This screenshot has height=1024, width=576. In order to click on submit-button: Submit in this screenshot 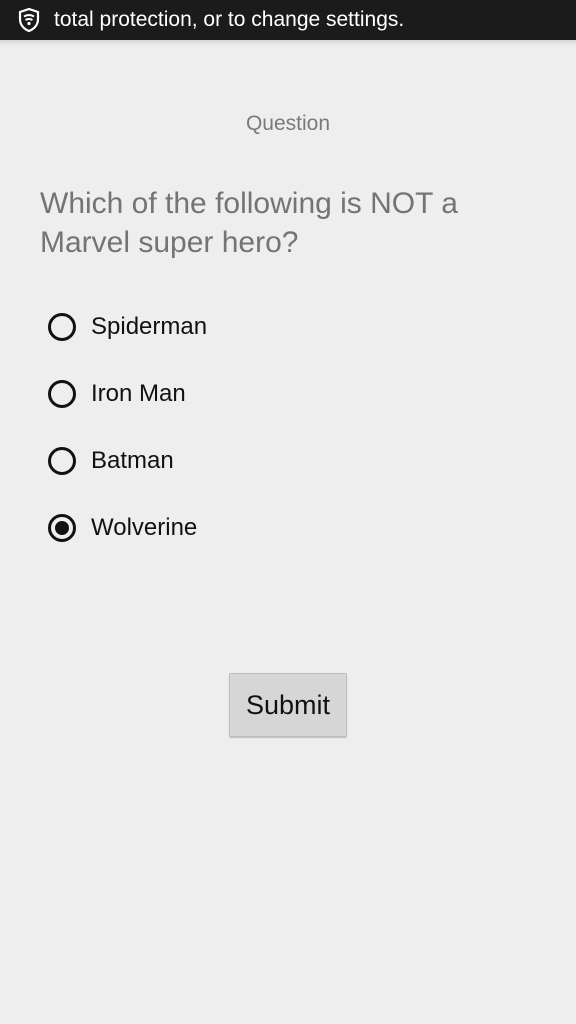, I will do `click(288, 705)`.